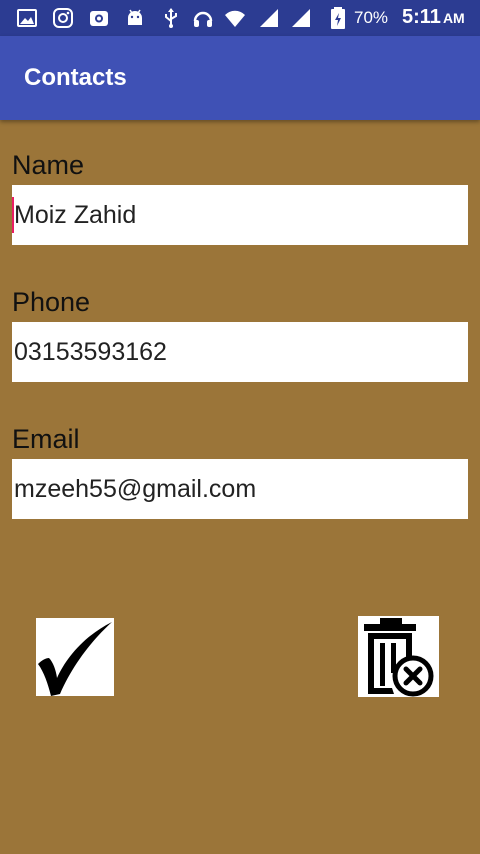  What do you see at coordinates (63, 18) in the screenshot?
I see `instagram-icon` at bounding box center [63, 18].